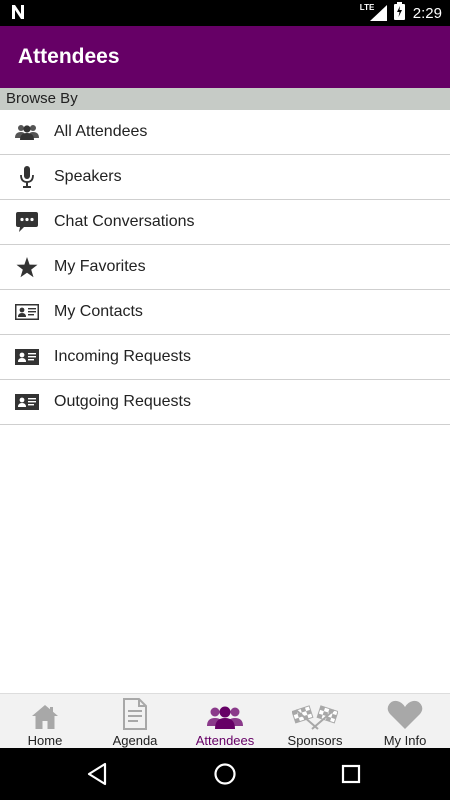 The image size is (450, 800). Describe the element at coordinates (135, 712) in the screenshot. I see `document-icon` at that location.